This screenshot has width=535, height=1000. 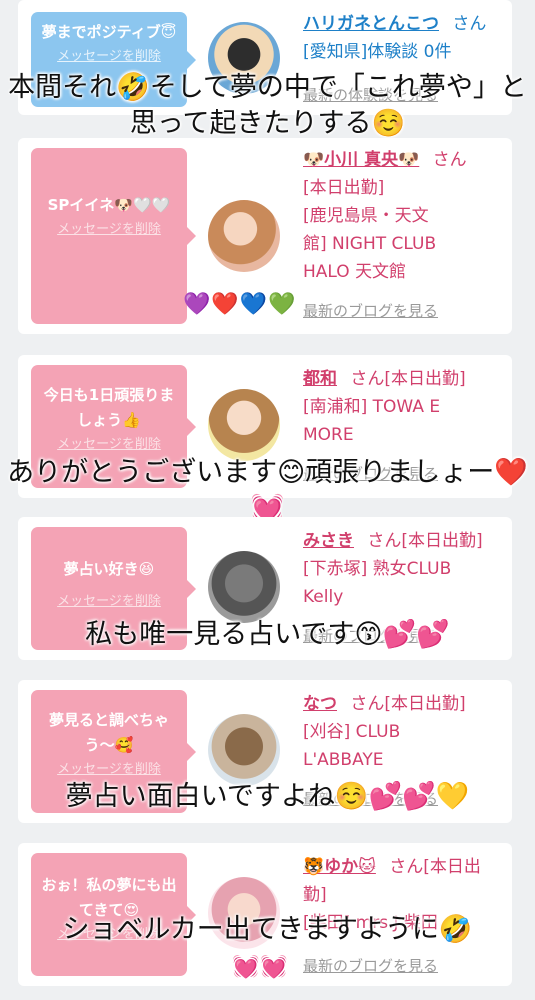 I want to click on hearts-sticker: 💓💓, so click(x=260, y=967).